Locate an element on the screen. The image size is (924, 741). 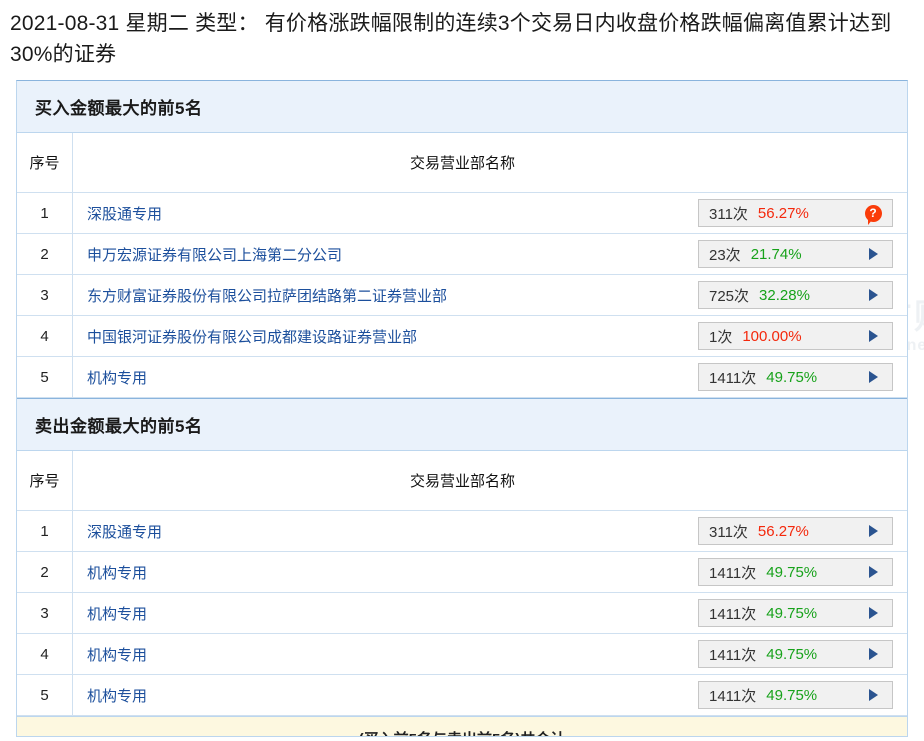
stat-cell: 311次 56.27% is located at coordinates (802, 531).